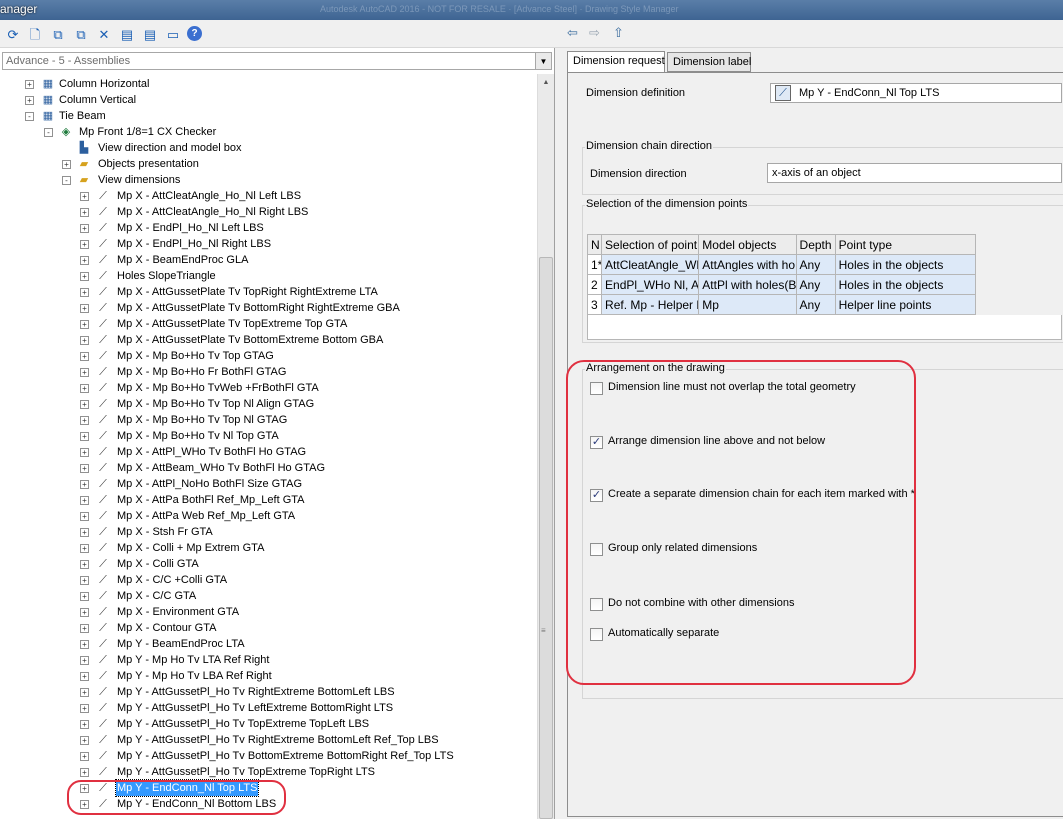 Image resolution: width=1063 pixels, height=819 pixels. I want to click on preview-icon: ▭, so click(173, 34).